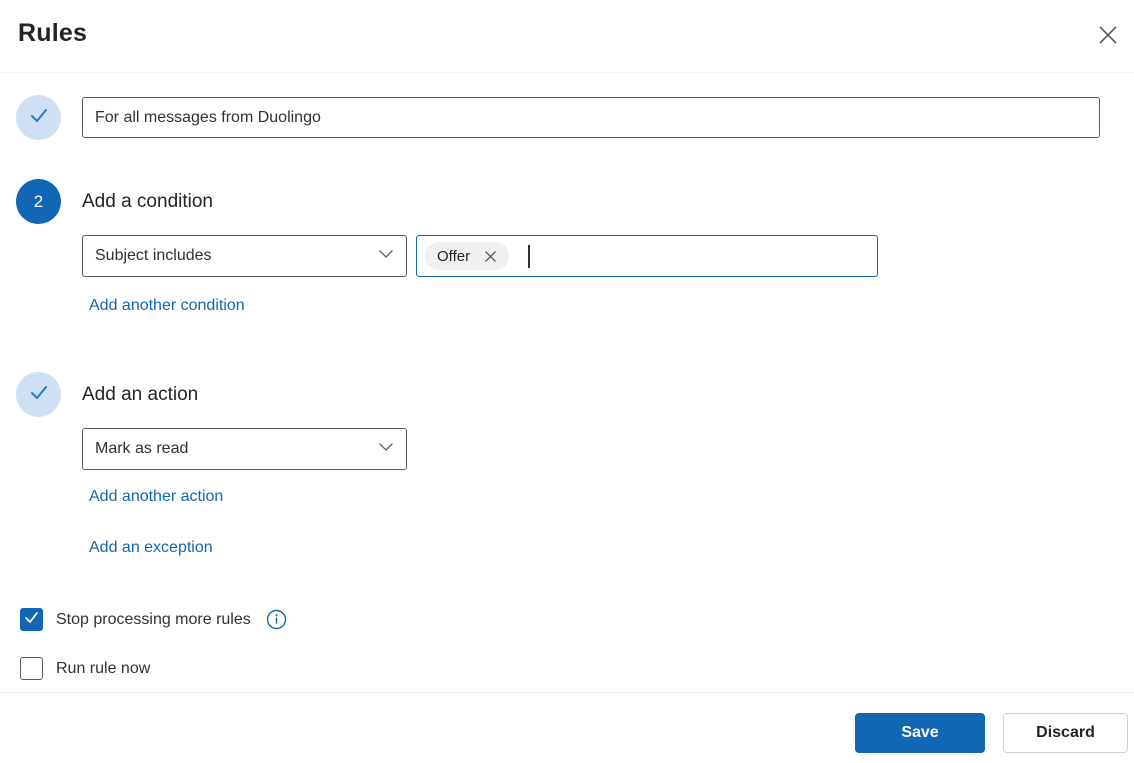 The width and height of the screenshot is (1134, 763). I want to click on dialog-header: Rules, so click(567, 36).